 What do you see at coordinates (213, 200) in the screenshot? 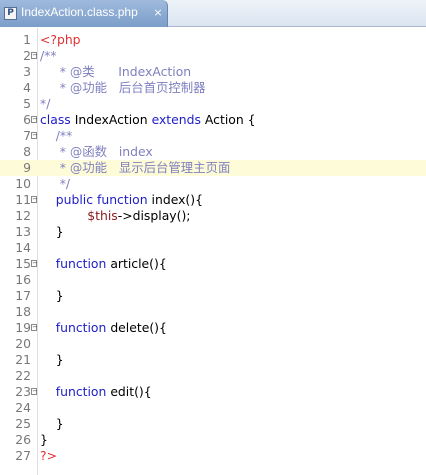
I see `code-line: 11− public function index(){` at bounding box center [213, 200].